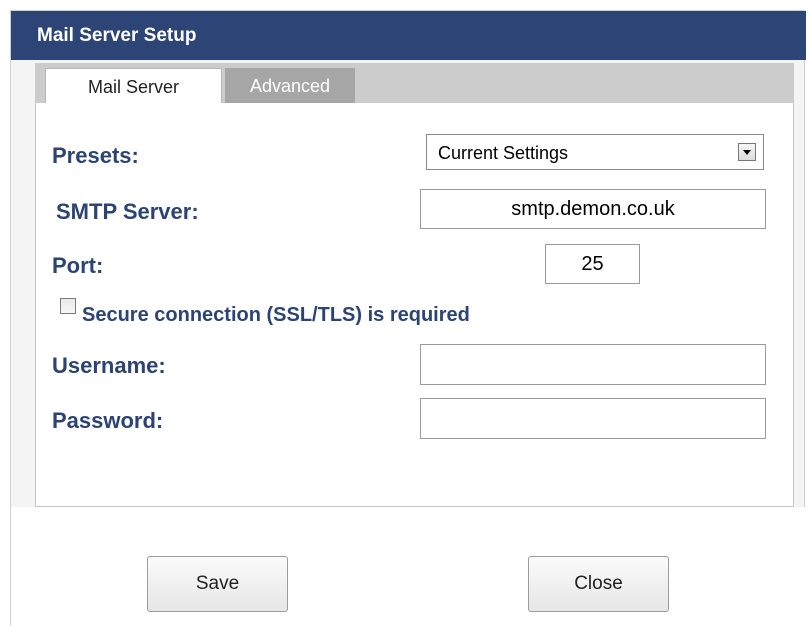  What do you see at coordinates (598, 584) in the screenshot?
I see `close-button: Close` at bounding box center [598, 584].